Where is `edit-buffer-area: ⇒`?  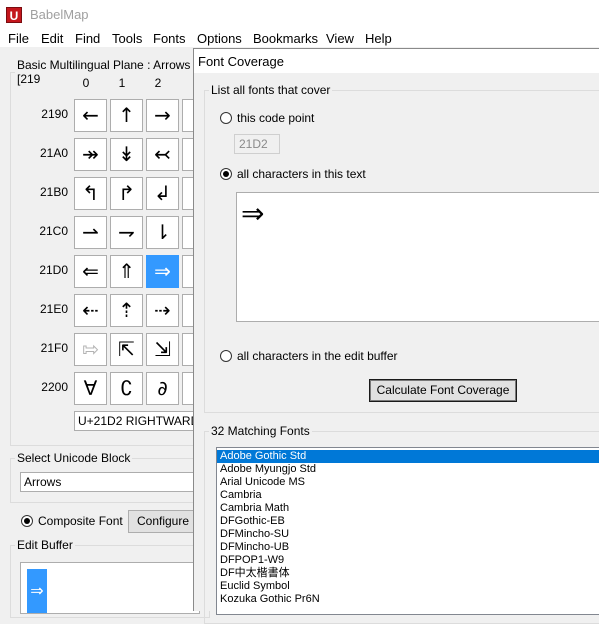 edit-buffer-area: ⇒ is located at coordinates (110, 588).